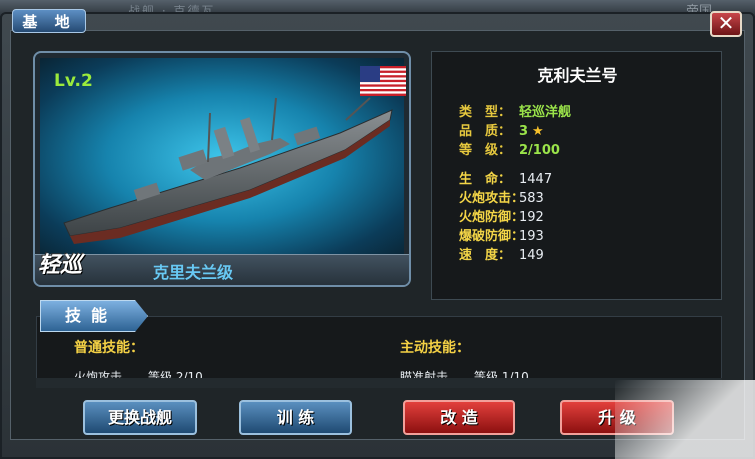 The height and width of the screenshot is (459, 755). What do you see at coordinates (383, 81) in the screenshot?
I see `us-flag-icon` at bounding box center [383, 81].